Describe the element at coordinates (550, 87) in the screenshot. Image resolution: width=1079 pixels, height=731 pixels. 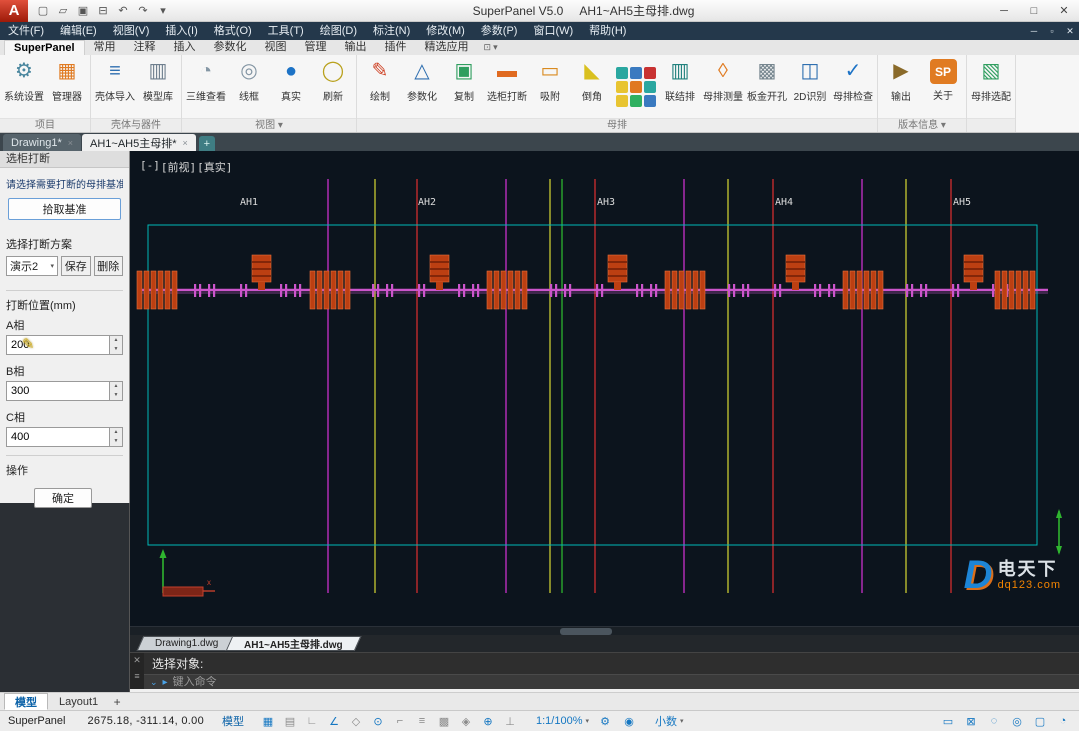
I see `snap-attach-button: ▭ 吸附` at that location.